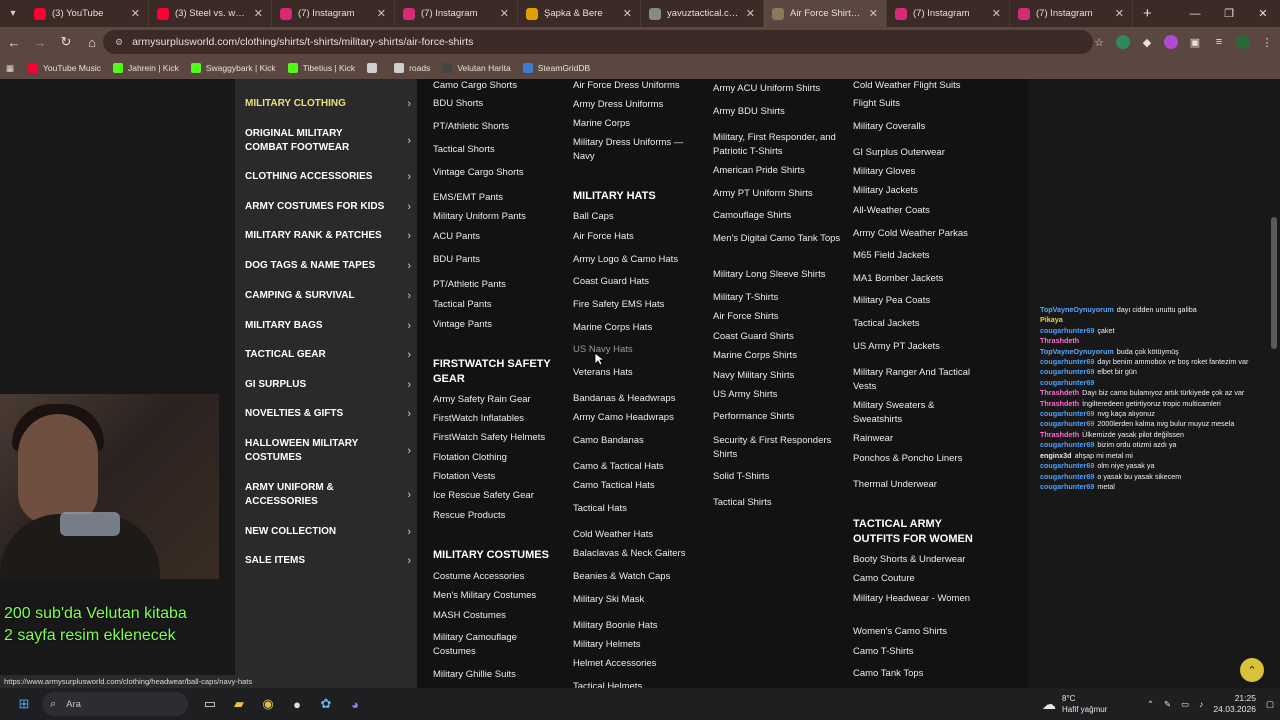 The image size is (1280, 720). What do you see at coordinates (637, 554) in the screenshot?
I see `menu-link: Balaclavas & Neck Gaiters` at bounding box center [637, 554].